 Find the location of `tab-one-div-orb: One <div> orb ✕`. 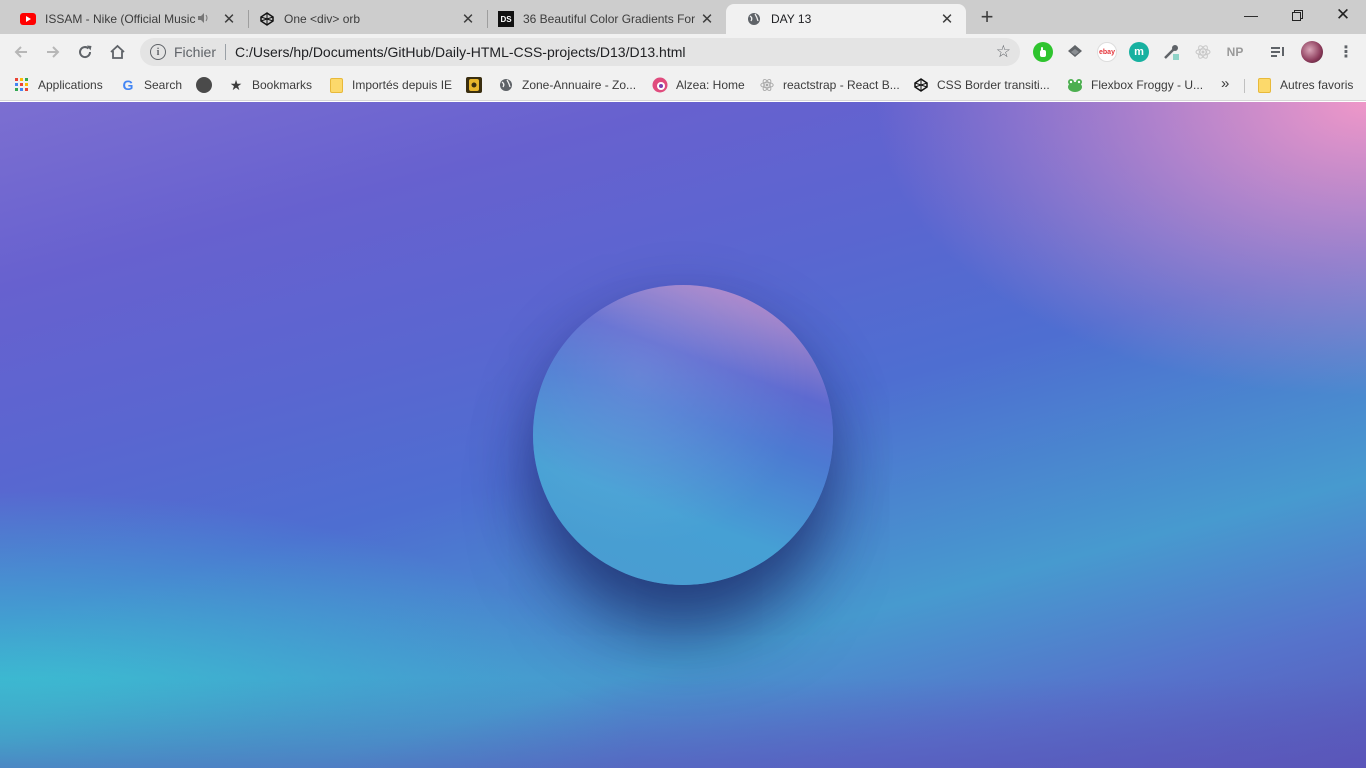

tab-one-div-orb: One <div> orb ✕ is located at coordinates (363, 19).